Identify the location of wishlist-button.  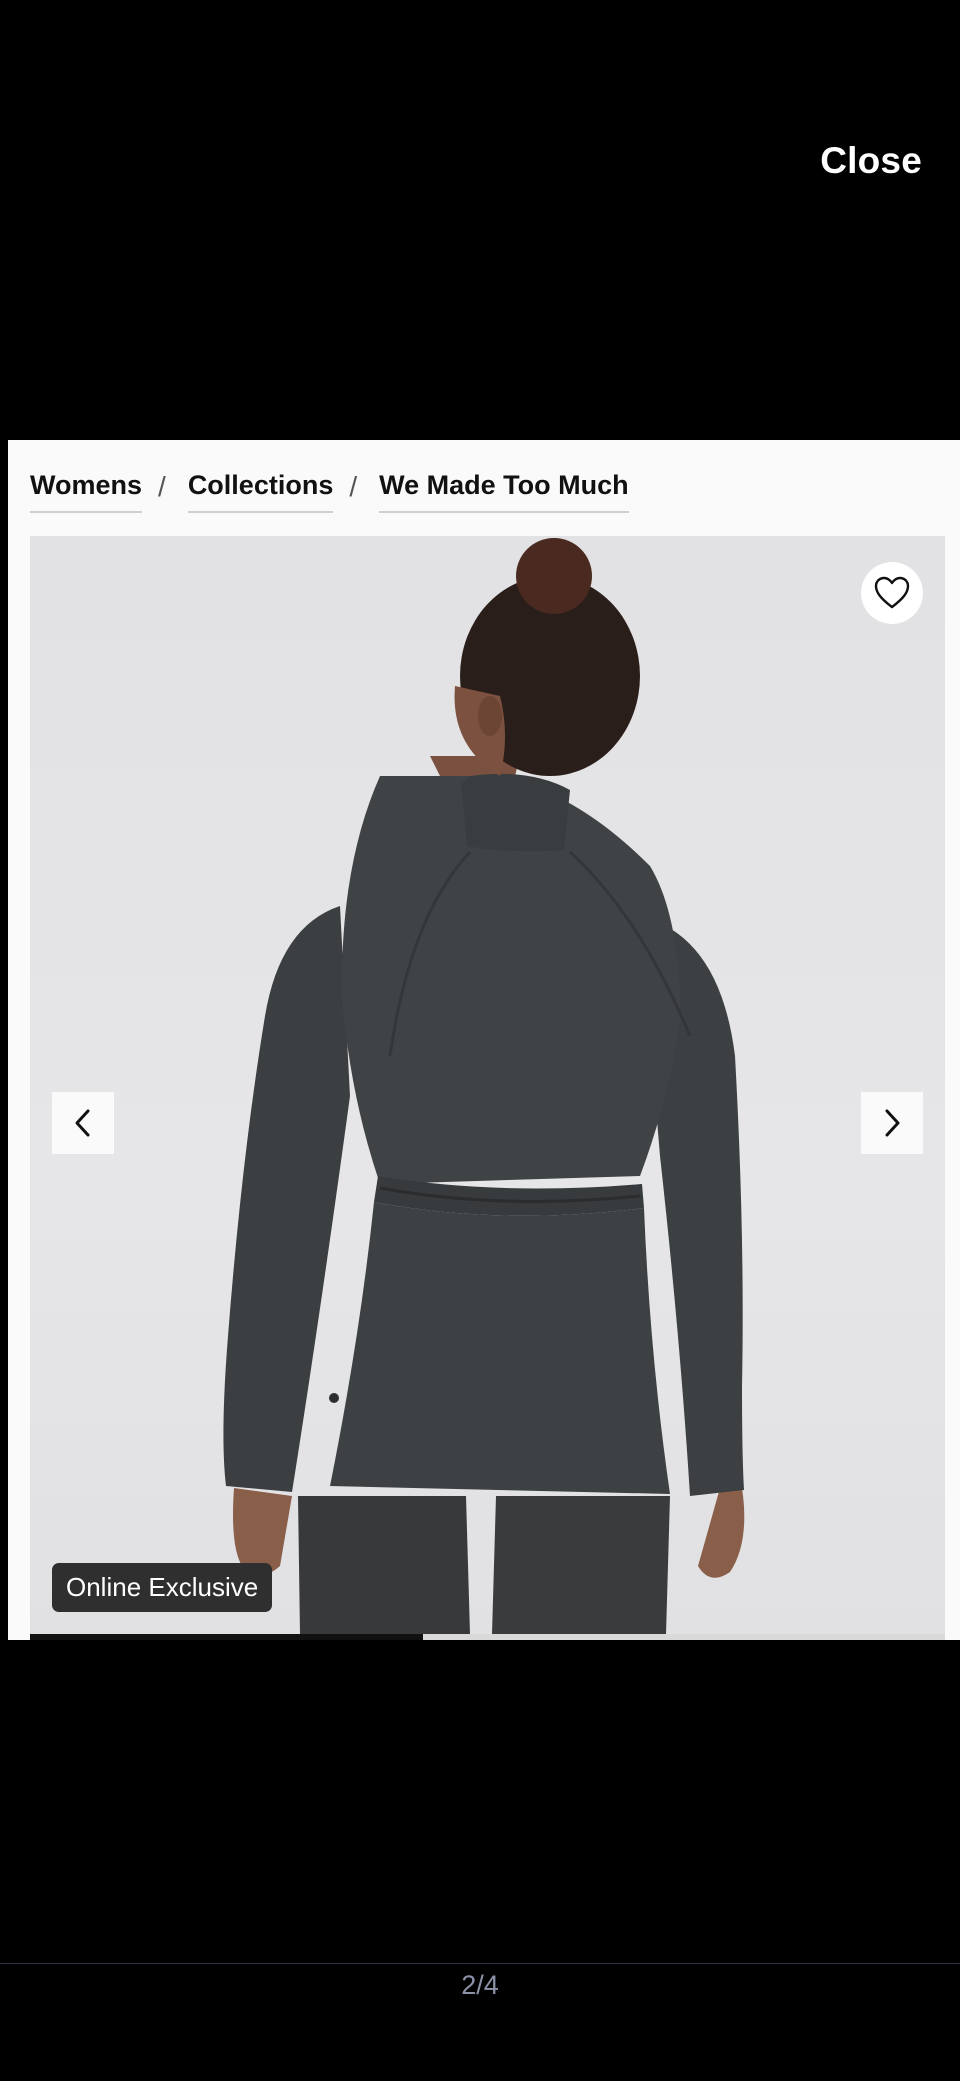
(892, 593).